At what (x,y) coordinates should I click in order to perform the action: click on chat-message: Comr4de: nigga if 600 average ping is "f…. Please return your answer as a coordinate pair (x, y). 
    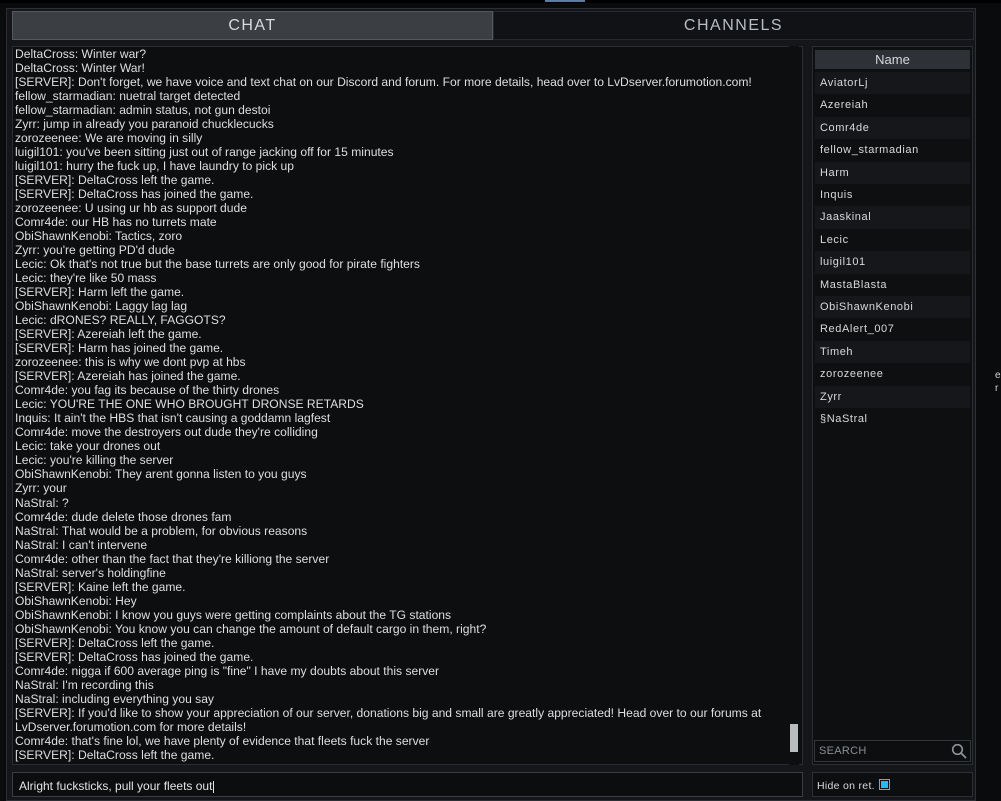
    Looking at the image, I should click on (227, 670).